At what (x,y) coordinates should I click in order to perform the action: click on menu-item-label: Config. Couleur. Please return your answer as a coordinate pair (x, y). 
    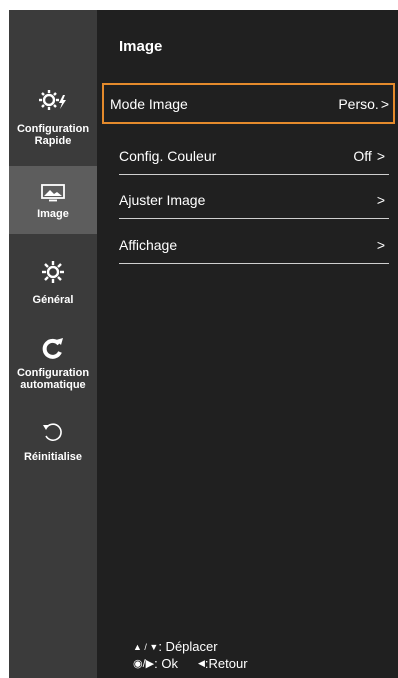
    Looking at the image, I should click on (168, 156).